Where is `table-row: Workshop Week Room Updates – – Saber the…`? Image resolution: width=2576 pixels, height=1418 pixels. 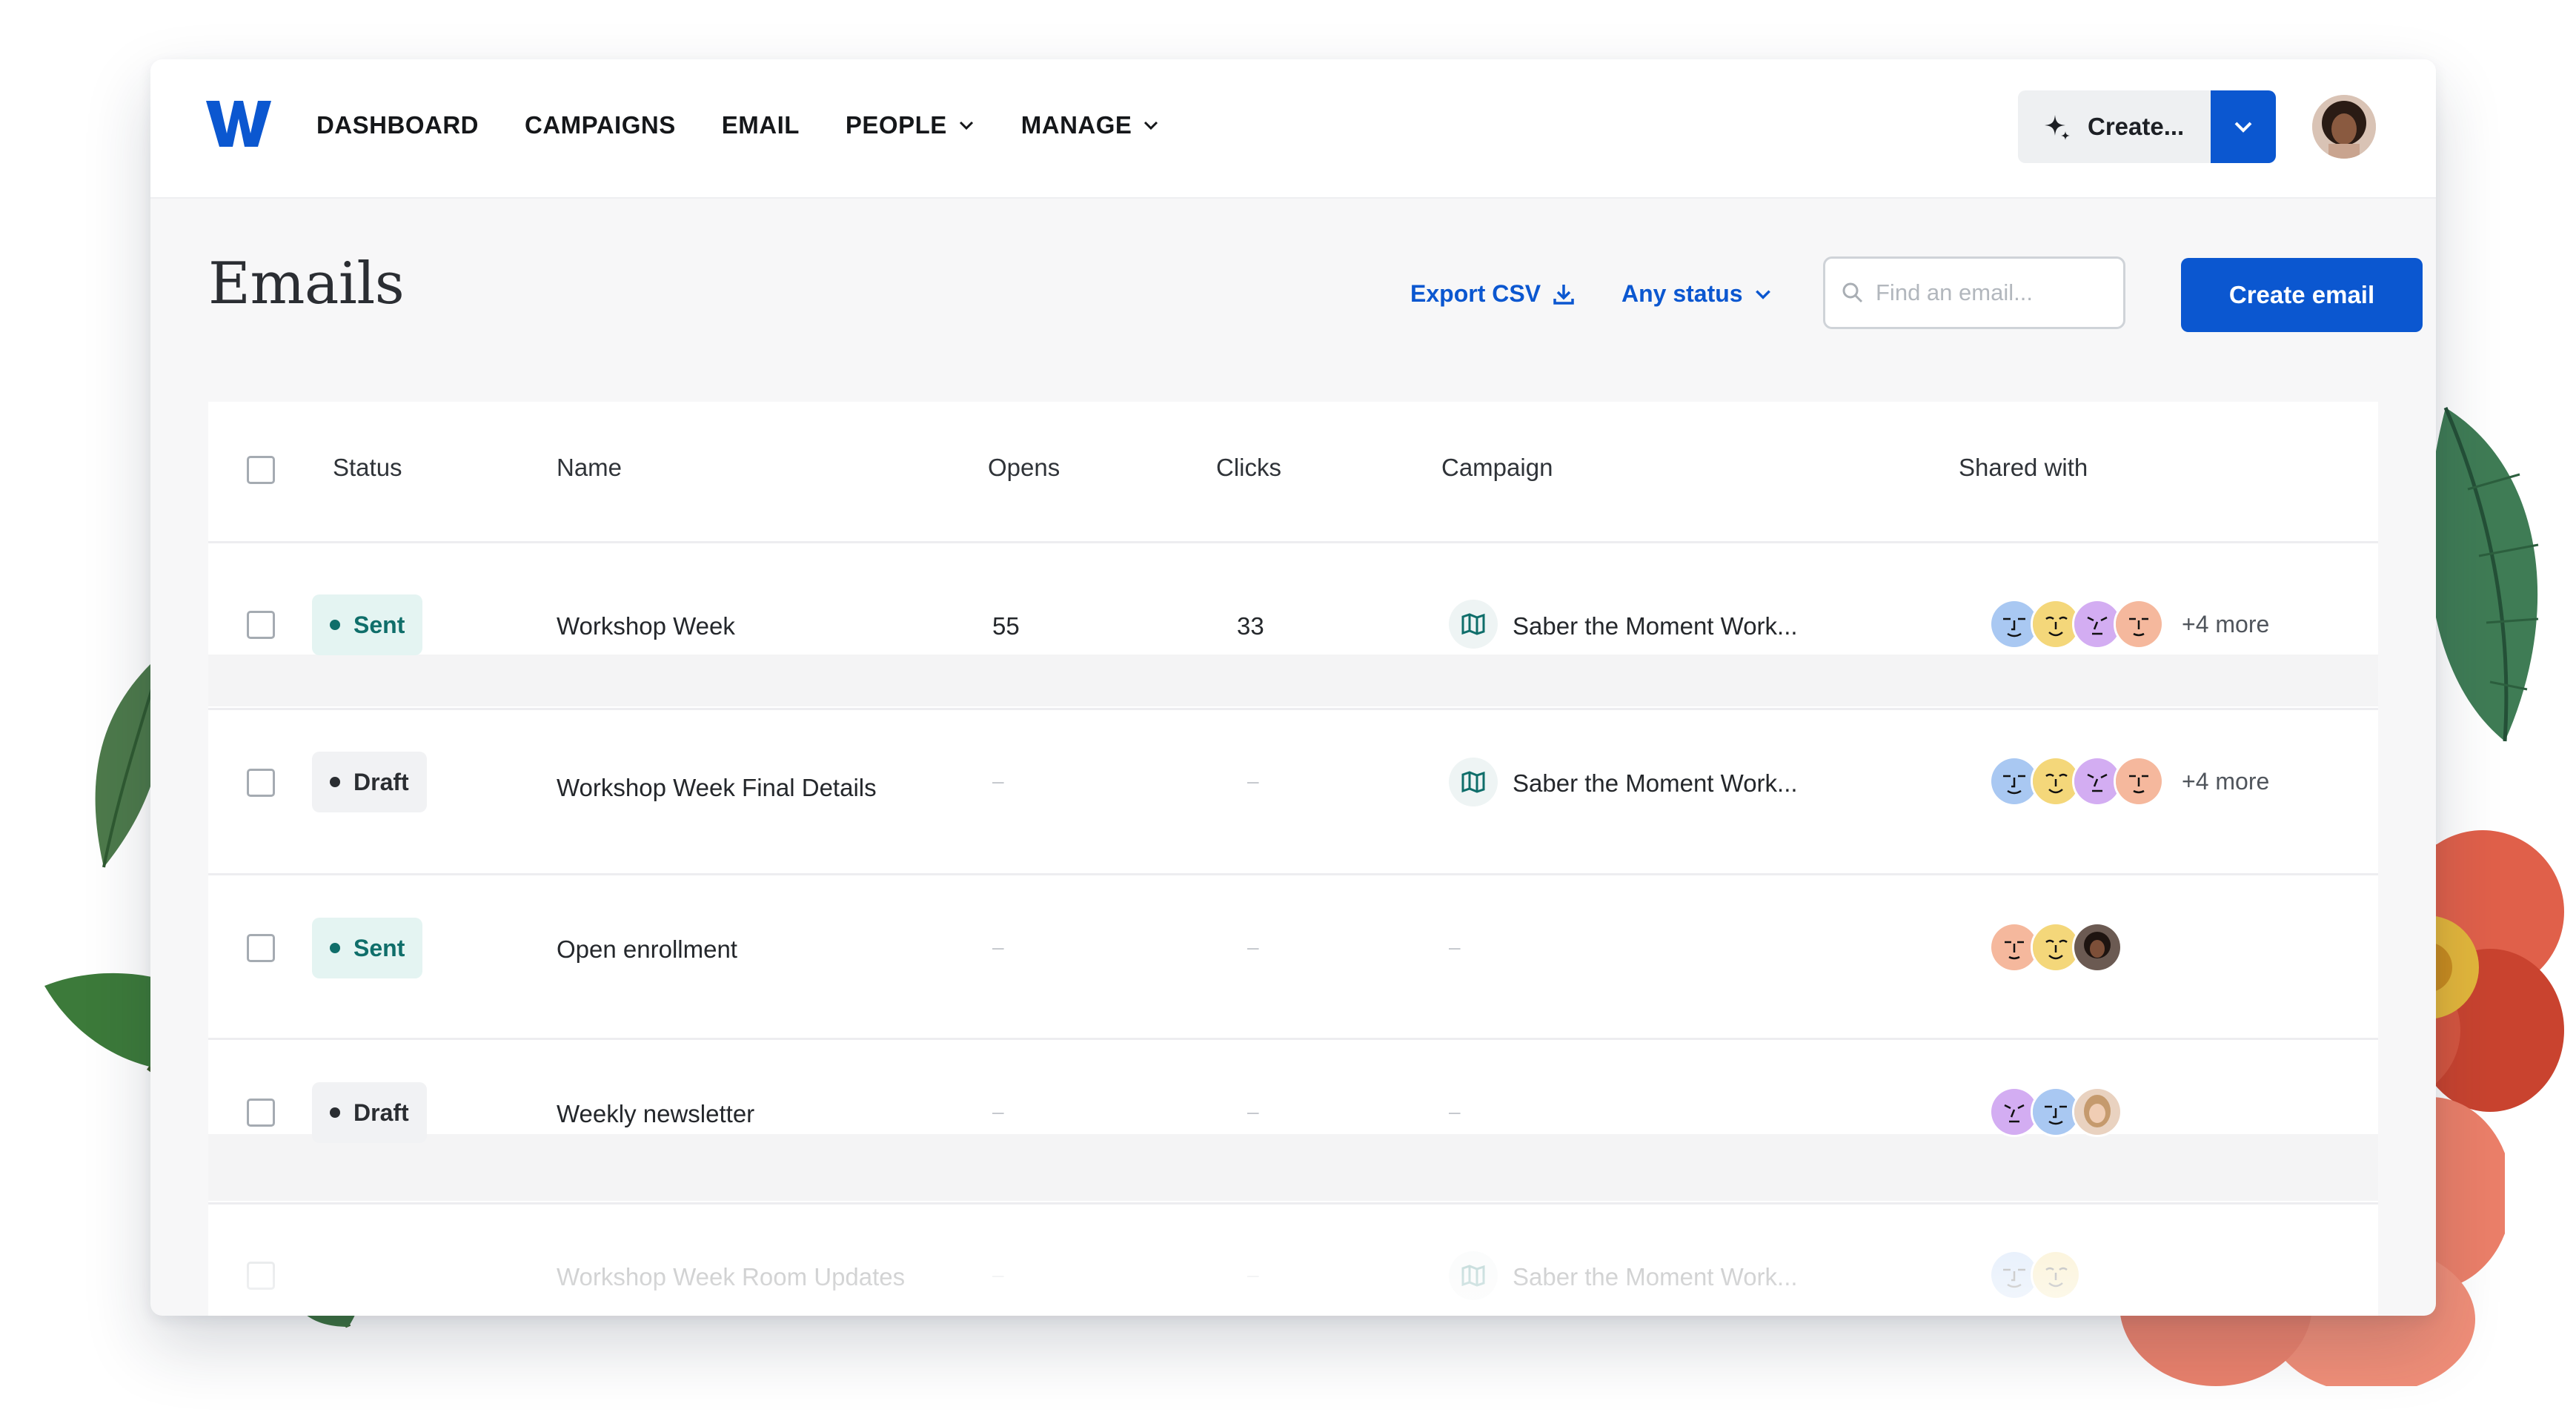 table-row: Workshop Week Room Updates – – Saber the… is located at coordinates (1293, 1259).